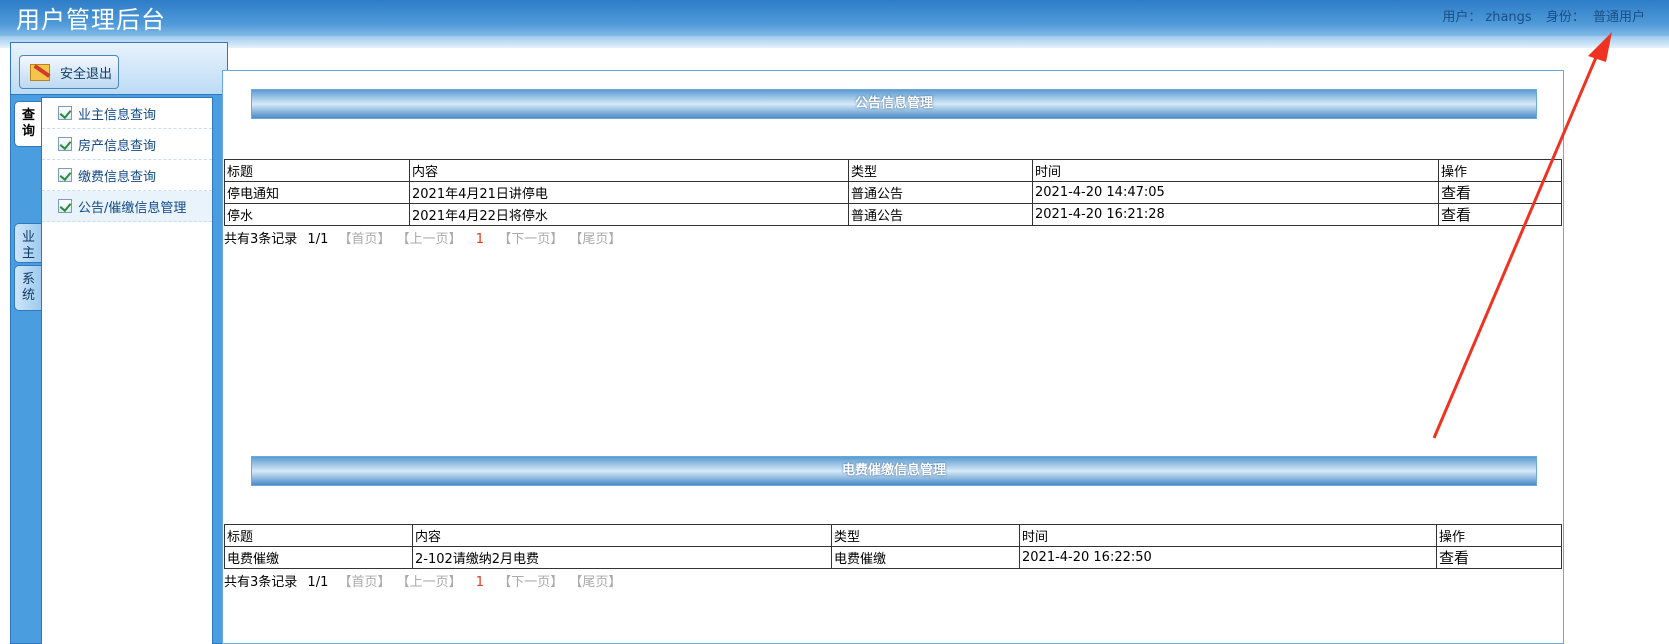 This screenshot has height=644, width=1669. Describe the element at coordinates (1235, 192) in the screenshot. I see `cell-time: 2021-4-20 14:47:05` at that location.